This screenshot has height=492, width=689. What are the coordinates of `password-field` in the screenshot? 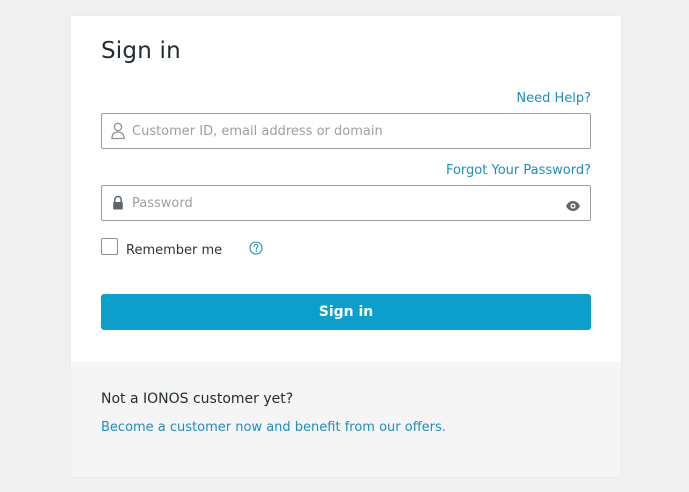 It's located at (346, 203).